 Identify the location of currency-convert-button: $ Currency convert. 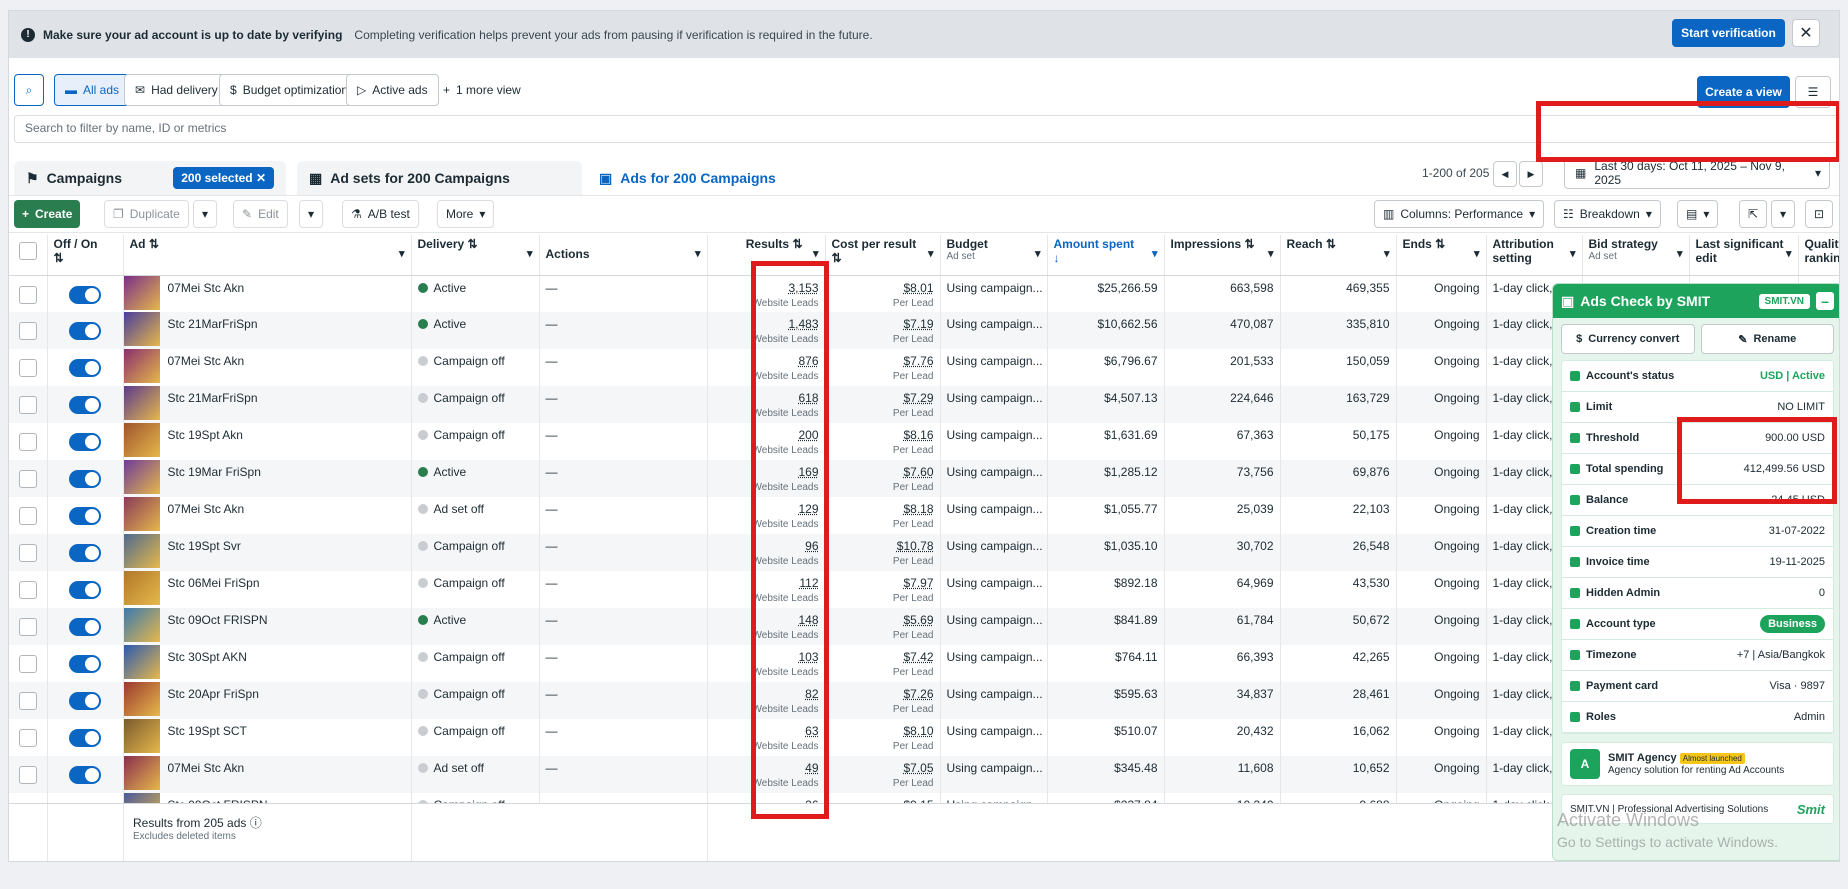
(1628, 339).